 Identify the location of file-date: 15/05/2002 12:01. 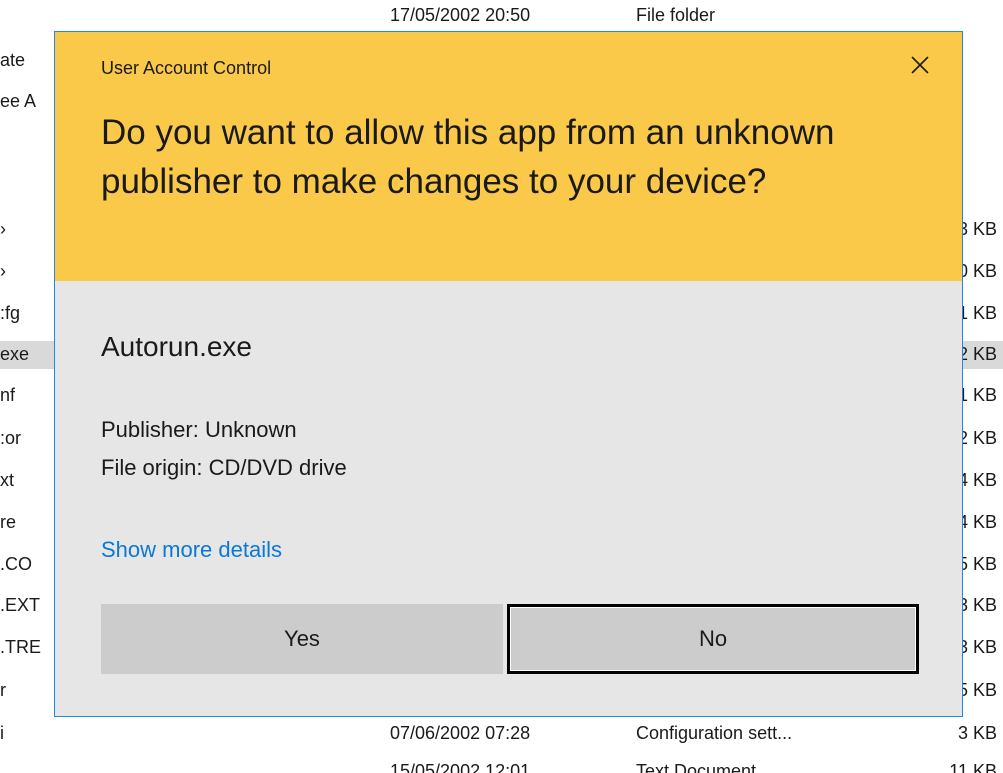
(460, 767).